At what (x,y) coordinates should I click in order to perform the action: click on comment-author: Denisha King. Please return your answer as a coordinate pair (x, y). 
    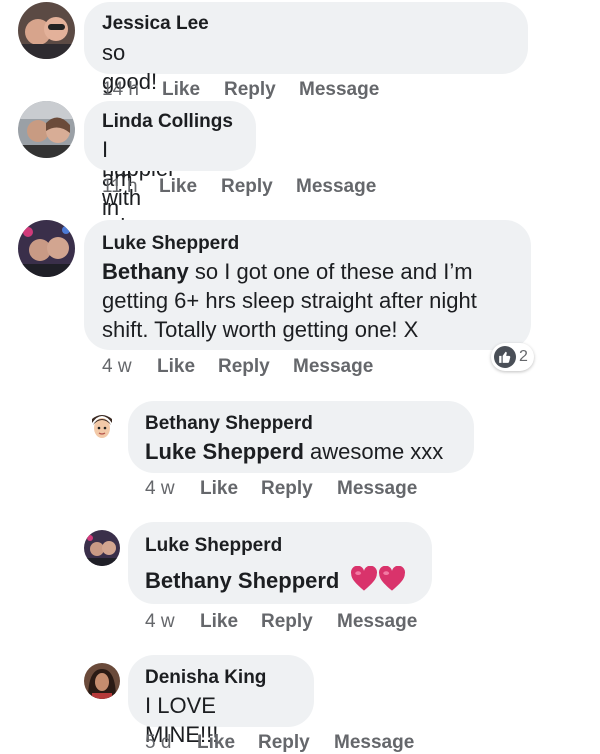
    Looking at the image, I should click on (205, 678).